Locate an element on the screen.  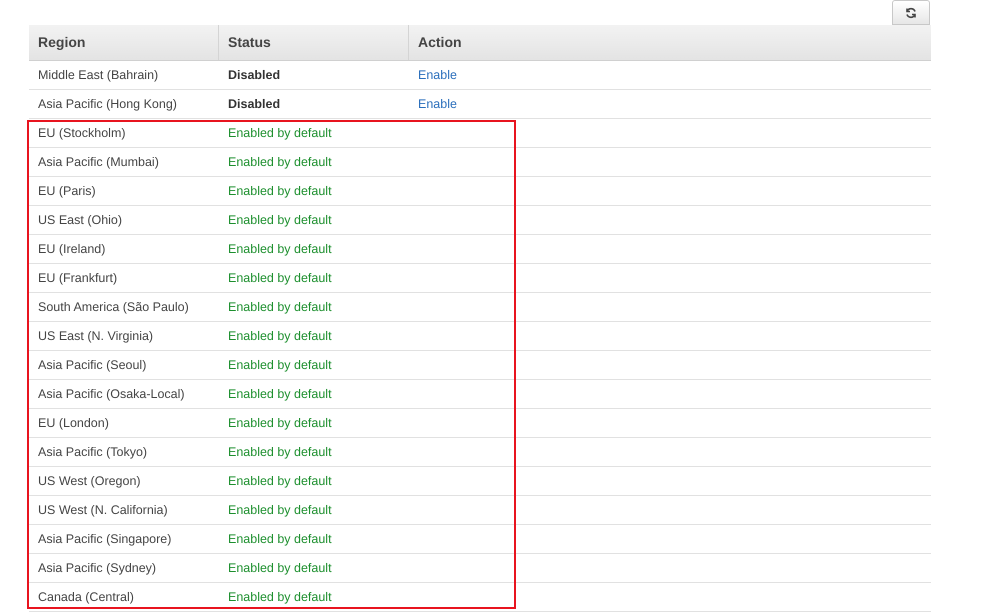
region-name: EU (Paris) is located at coordinates (67, 191).